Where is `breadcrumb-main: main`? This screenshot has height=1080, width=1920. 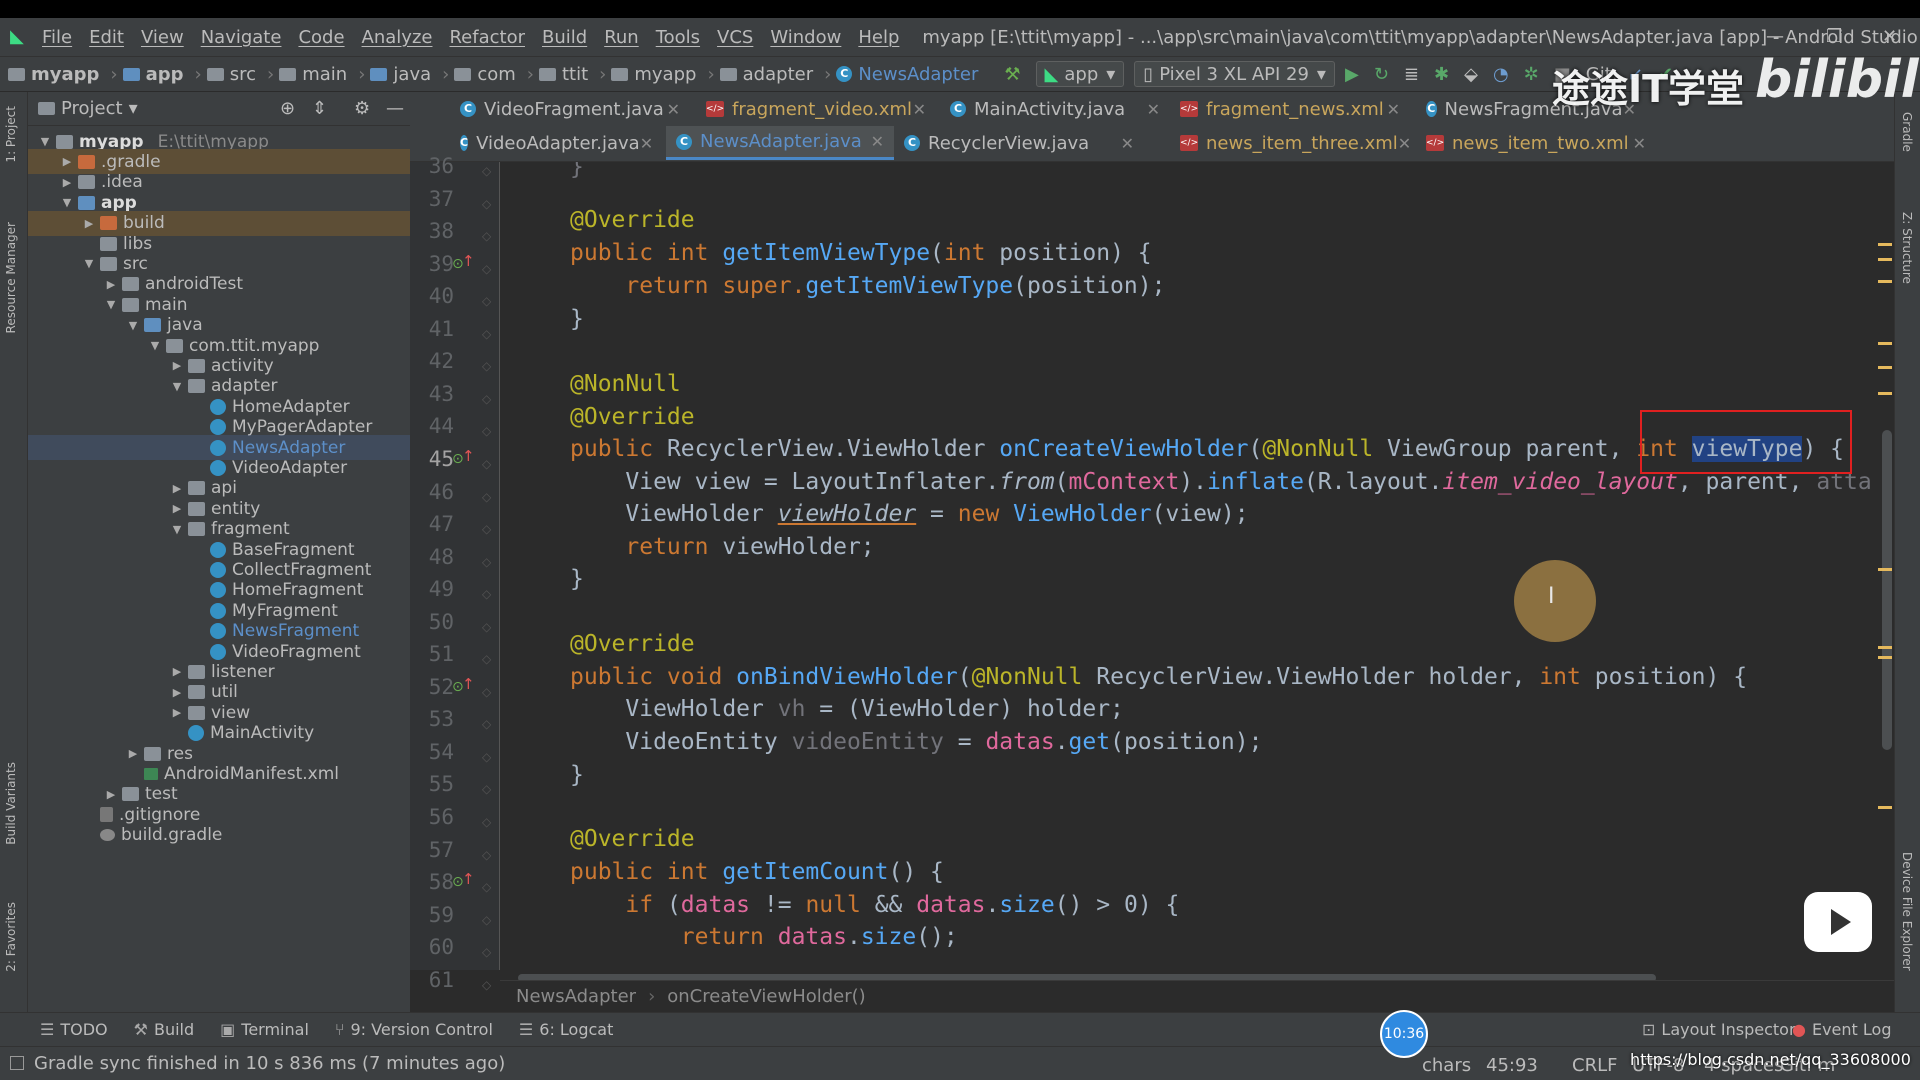 breadcrumb-main: main is located at coordinates (313, 74).